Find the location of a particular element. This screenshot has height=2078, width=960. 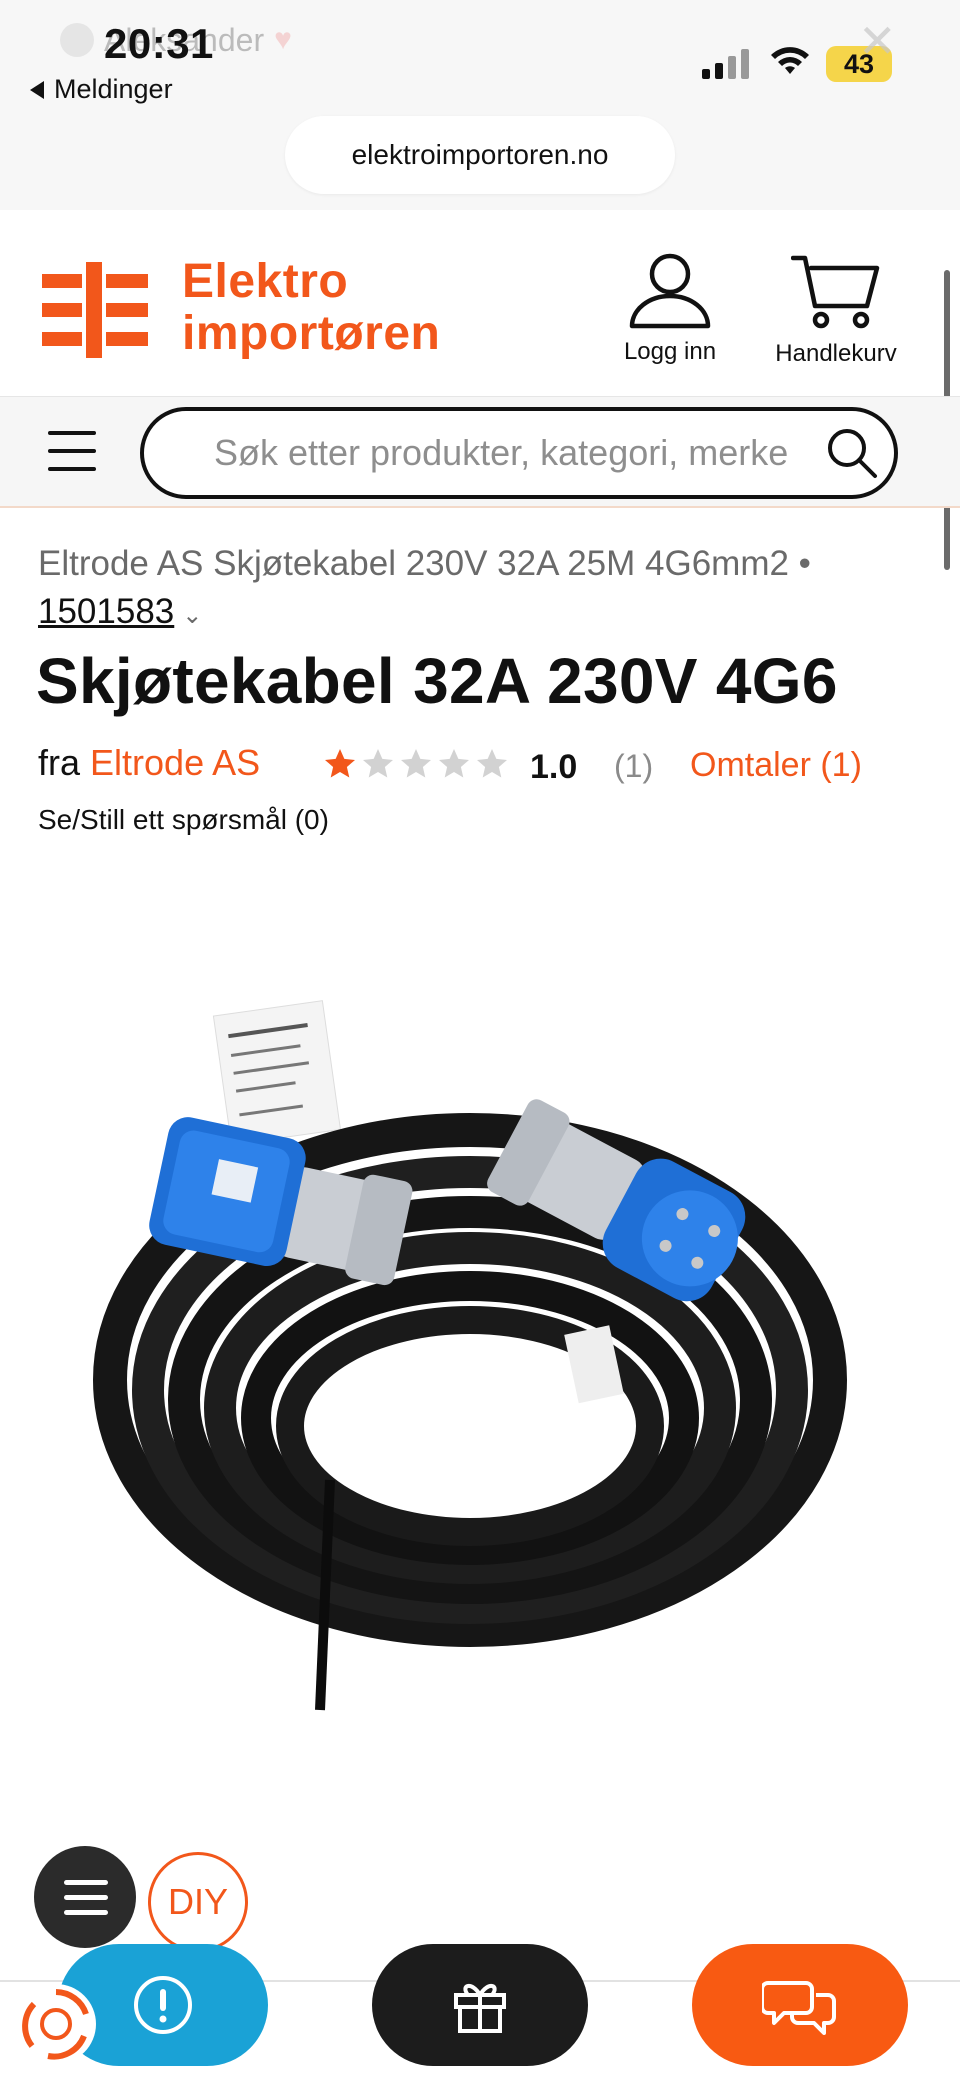

heart-icon: ♥ is located at coordinates (283, 39).